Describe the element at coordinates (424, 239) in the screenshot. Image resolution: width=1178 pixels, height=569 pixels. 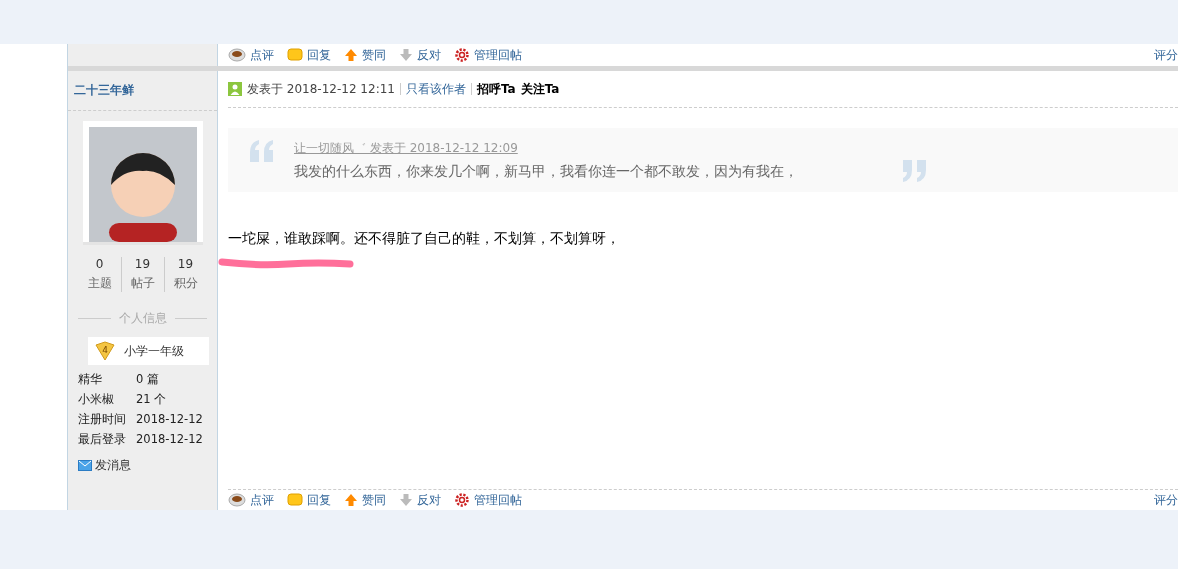
I see `post-body-text: 一坨屎，谁敢踩啊。还不得脏了自己的鞋，不划算，不划算呀，` at that location.